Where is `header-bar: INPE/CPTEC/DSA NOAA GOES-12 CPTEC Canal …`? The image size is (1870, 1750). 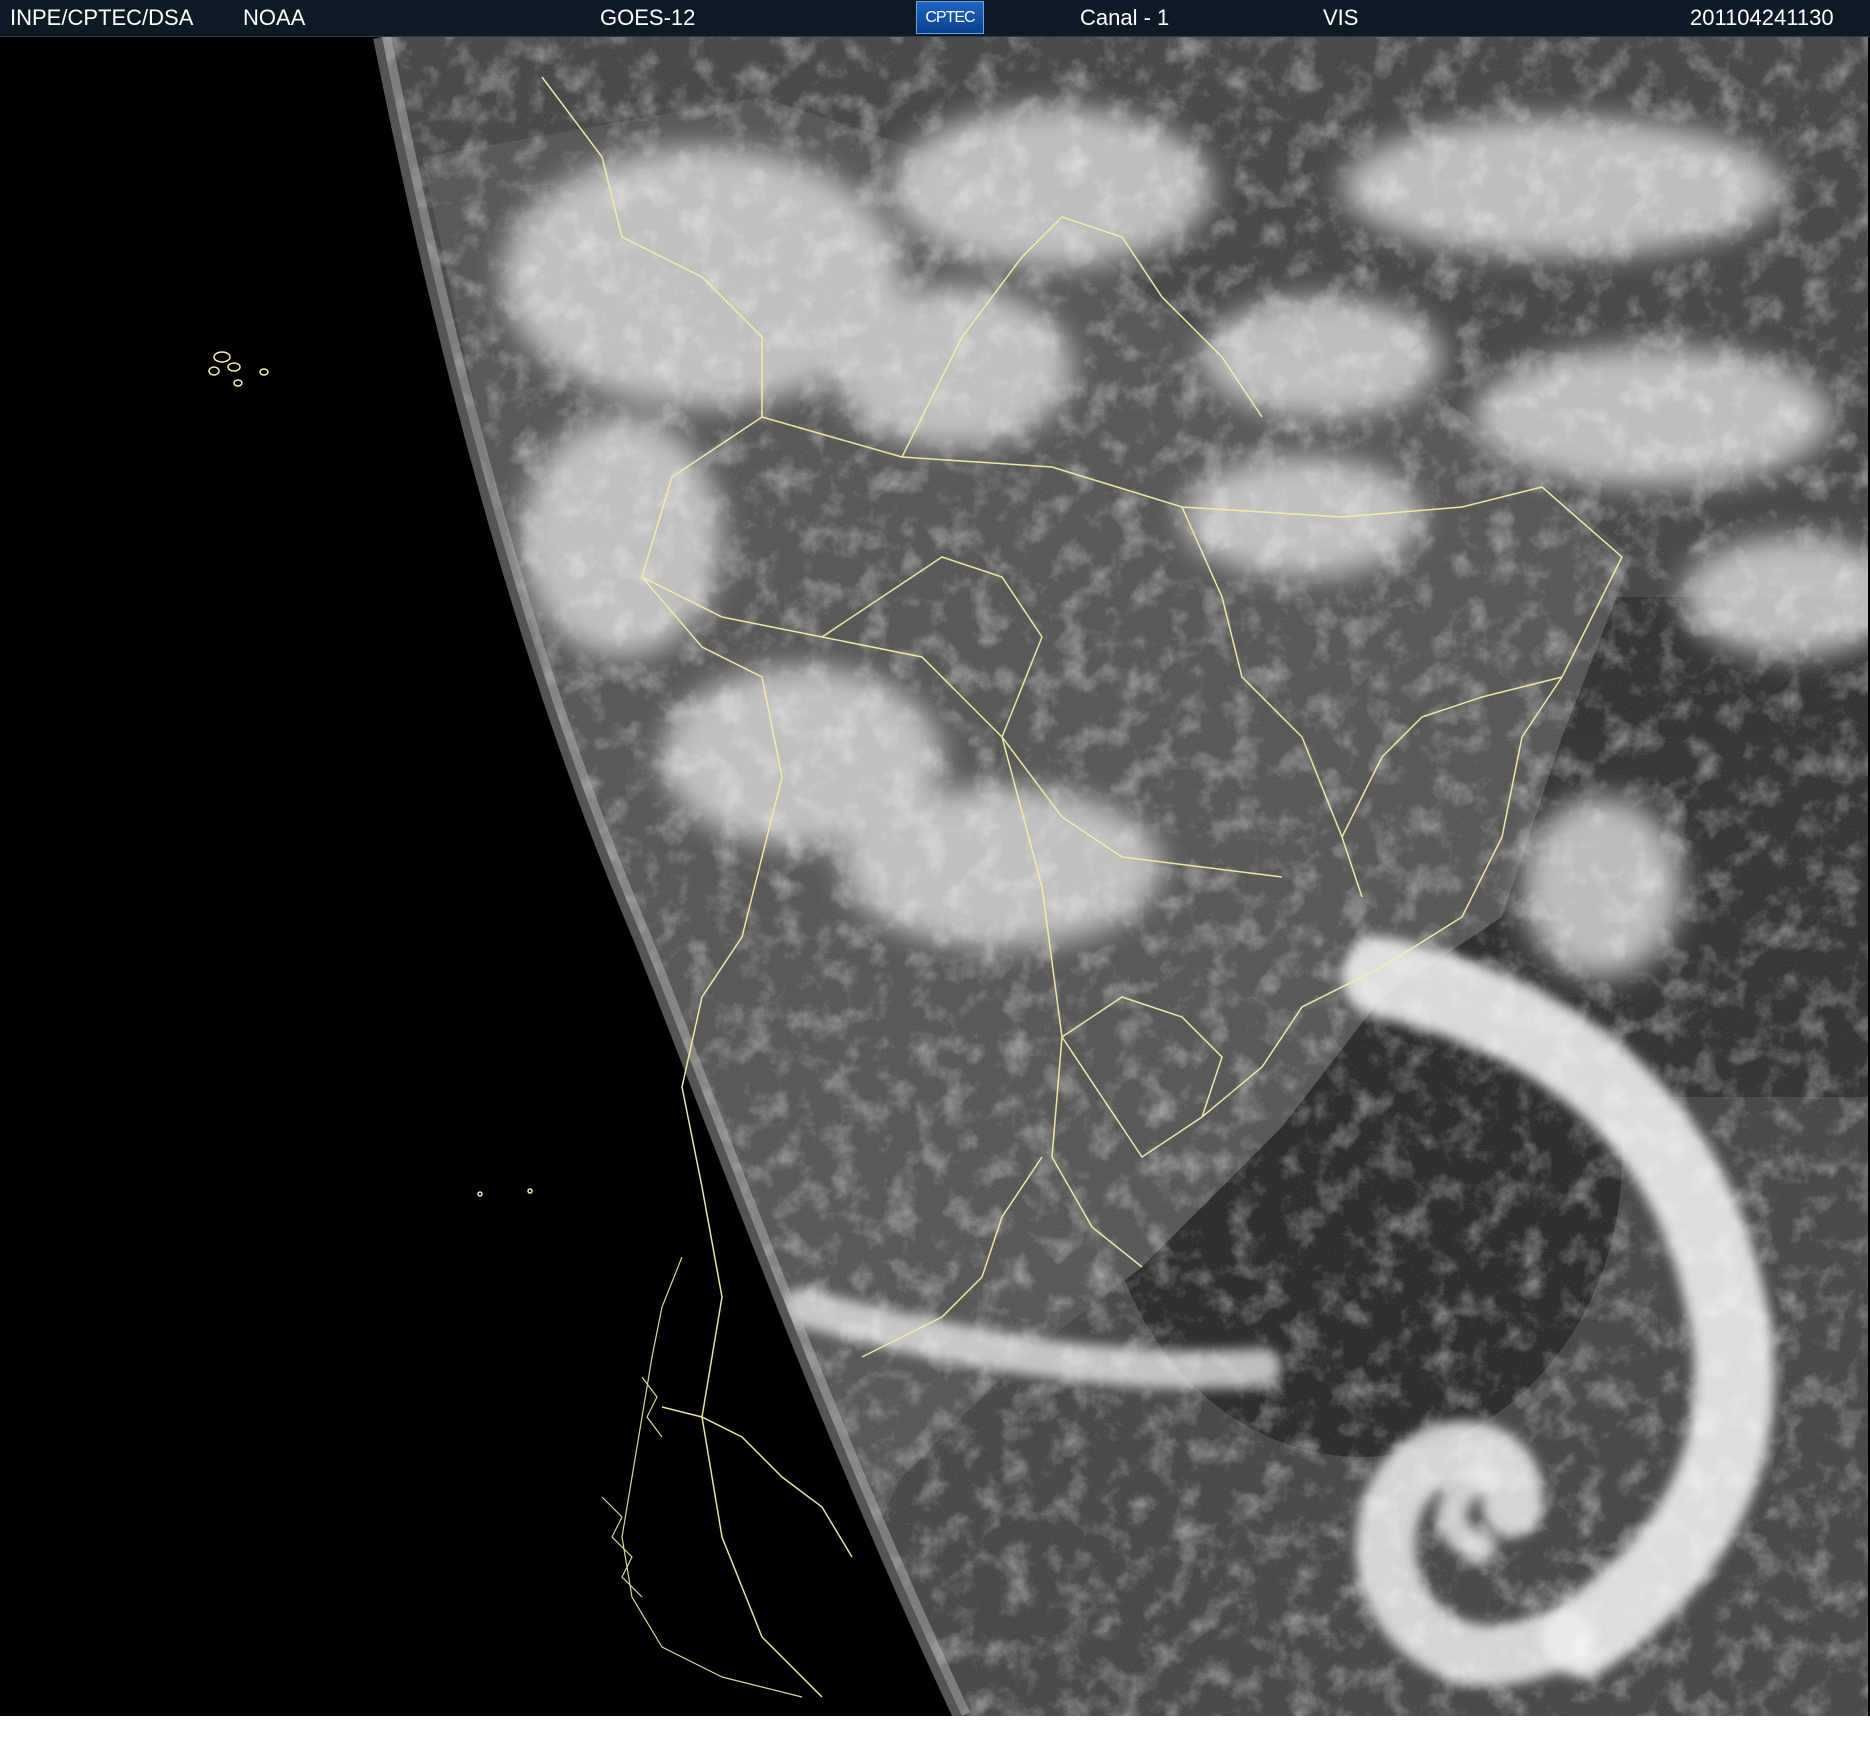 header-bar: INPE/CPTEC/DSA NOAA GOES-12 CPTEC Canal … is located at coordinates (935, 18).